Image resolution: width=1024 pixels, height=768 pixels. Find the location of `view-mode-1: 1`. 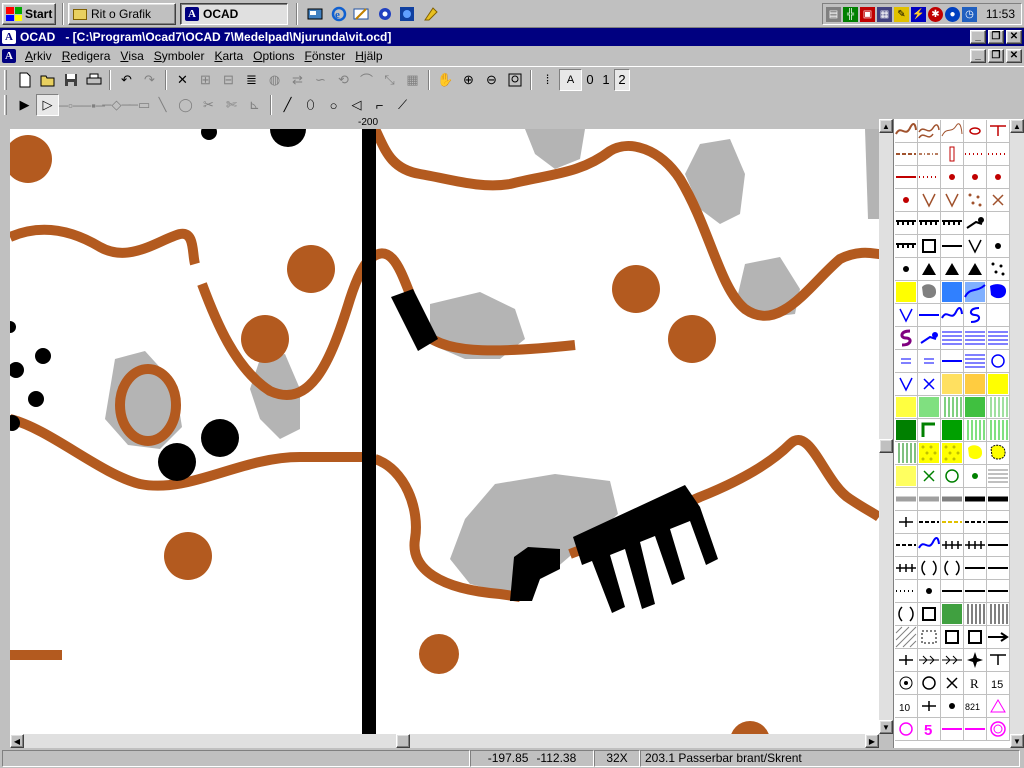

view-mode-1: 1 is located at coordinates (606, 80).